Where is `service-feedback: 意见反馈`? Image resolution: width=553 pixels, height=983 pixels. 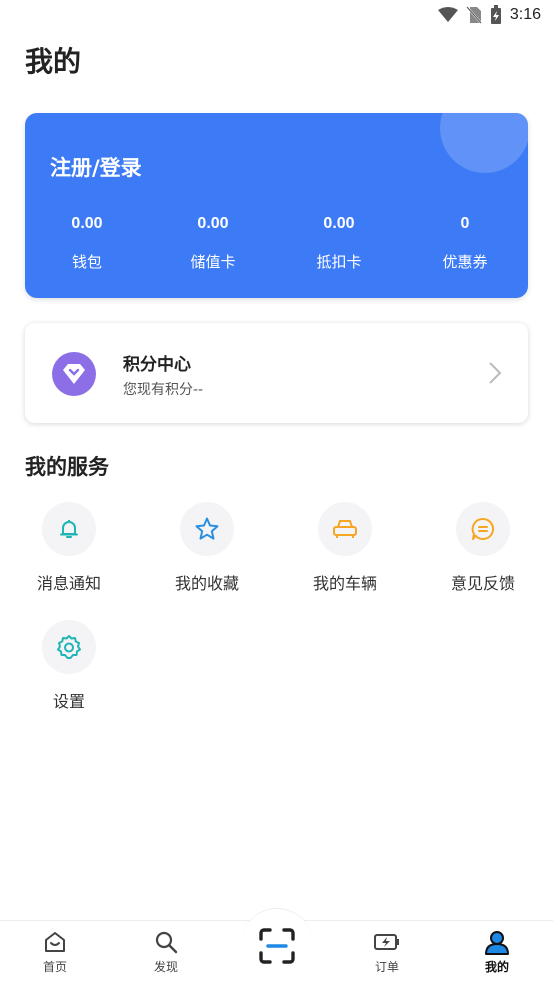 service-feedback: 意见反馈 is located at coordinates (483, 548).